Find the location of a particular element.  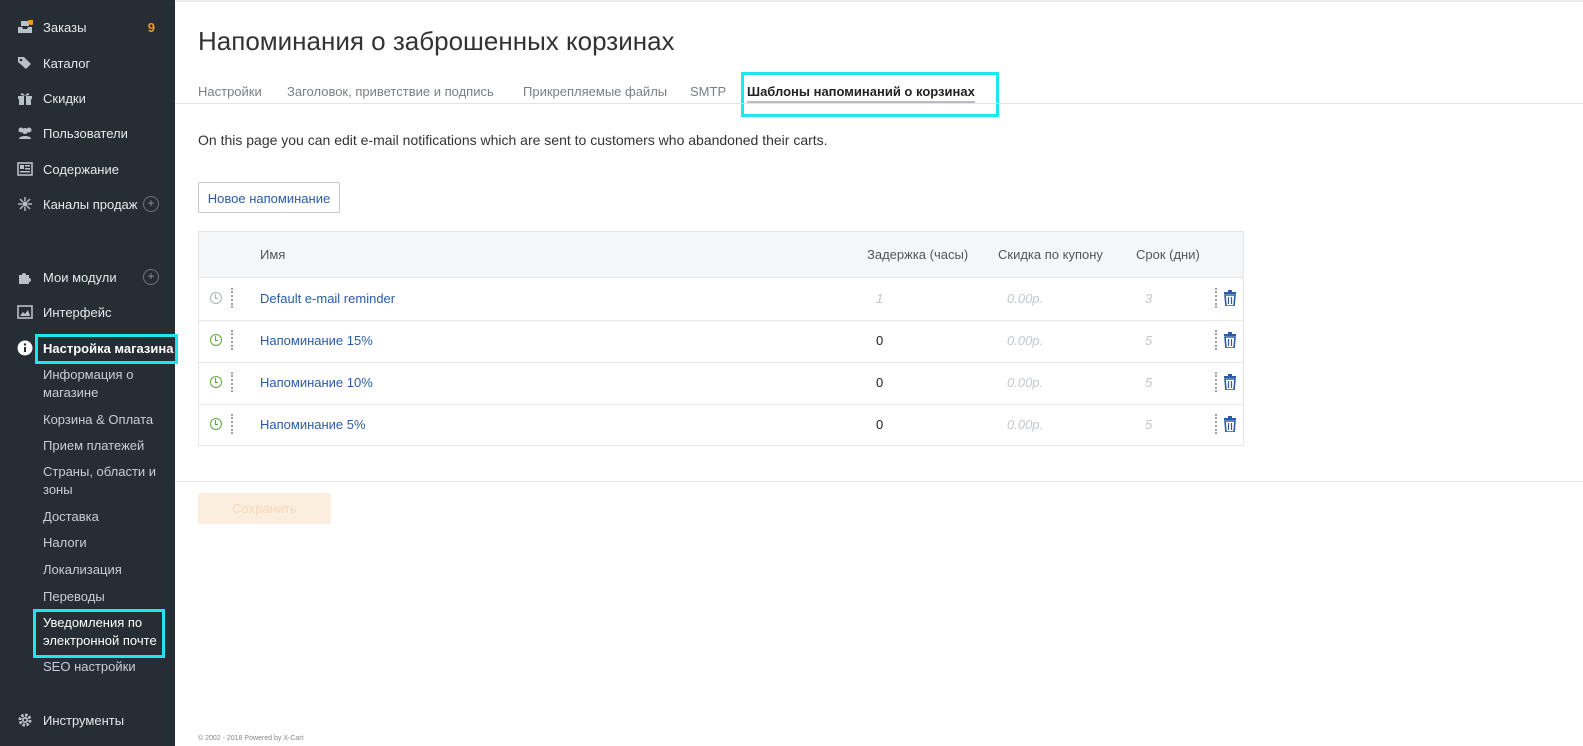

info-icon is located at coordinates (25, 348).